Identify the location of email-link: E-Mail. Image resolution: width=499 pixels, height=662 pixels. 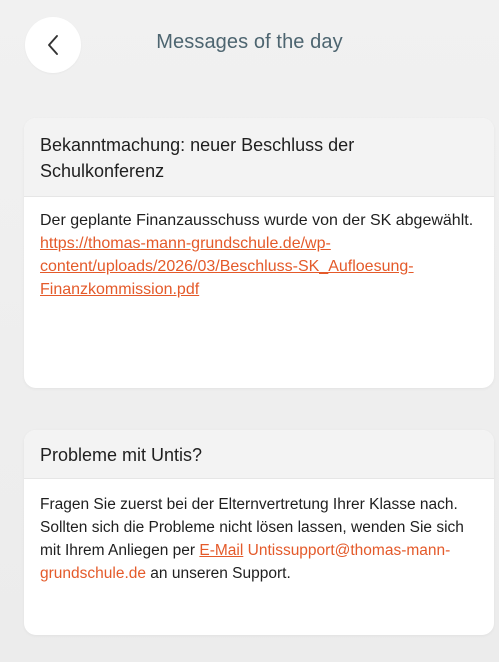
(221, 550).